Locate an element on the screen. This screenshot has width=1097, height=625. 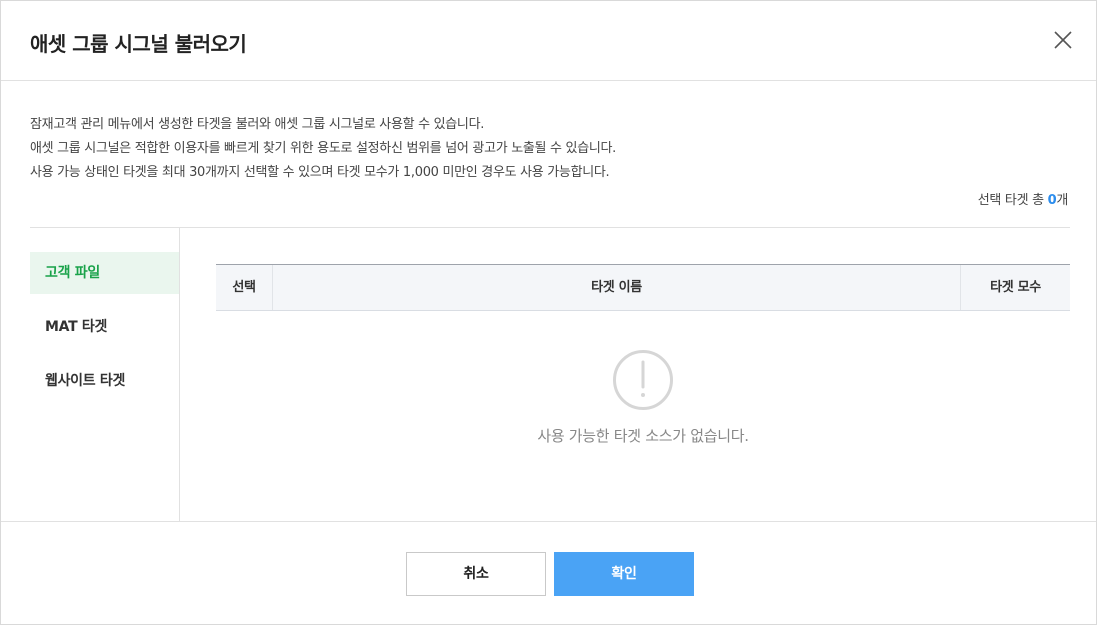
empty-state: 사용 가능한 타겟 소스가 없습니다. is located at coordinates (643, 397).